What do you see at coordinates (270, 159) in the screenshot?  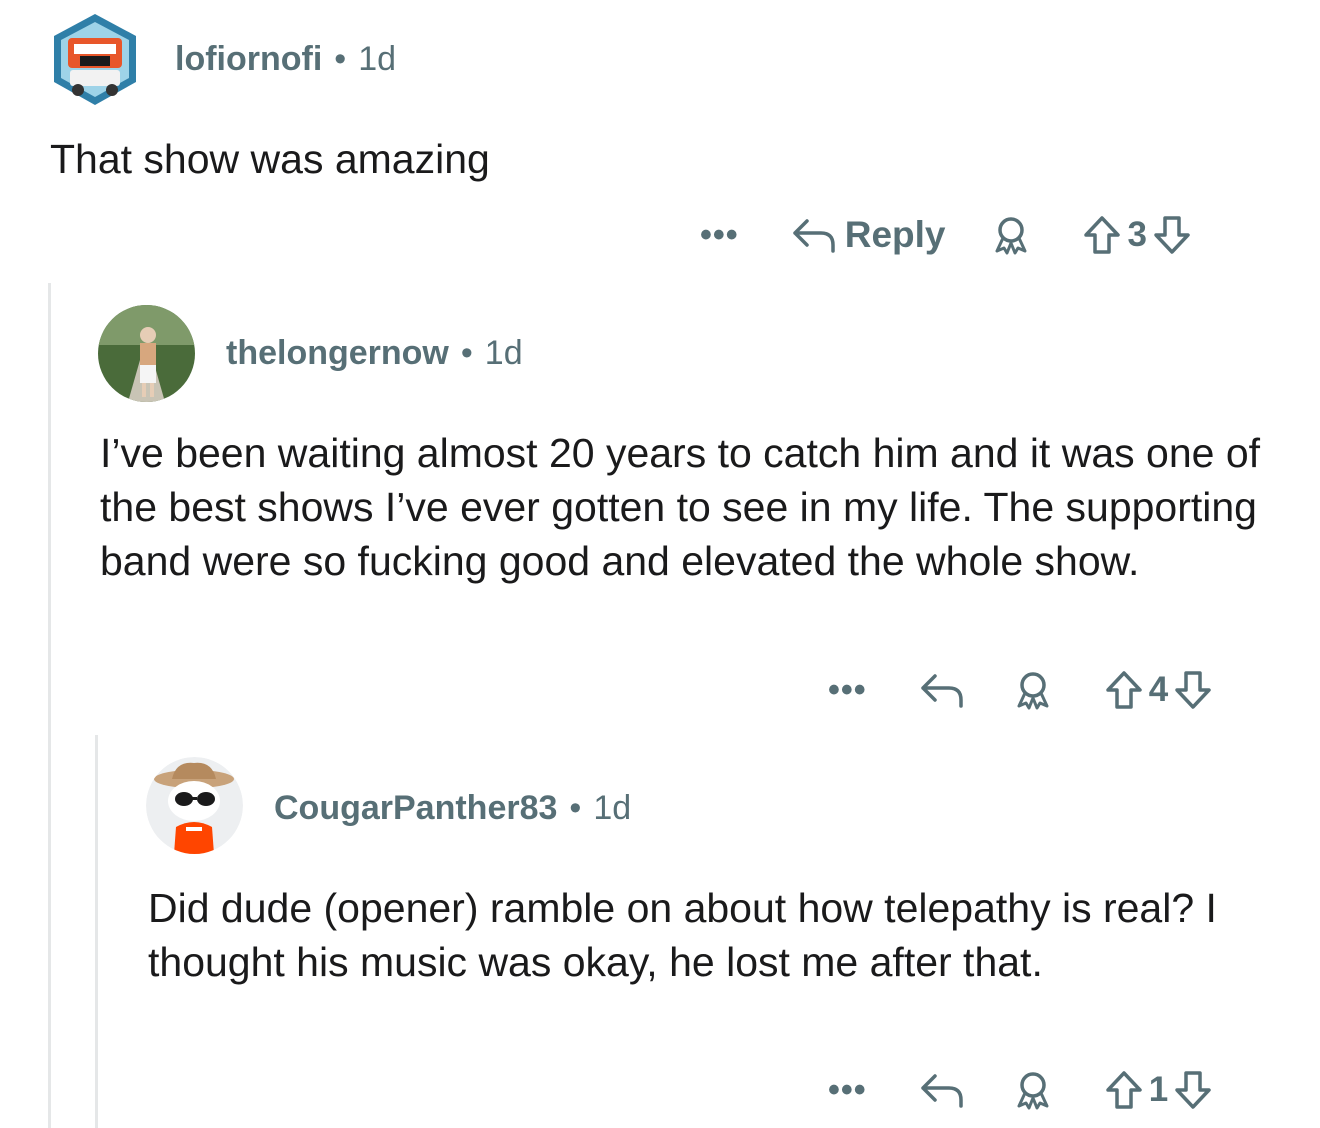 I see `comment-body: That show was amazing` at bounding box center [270, 159].